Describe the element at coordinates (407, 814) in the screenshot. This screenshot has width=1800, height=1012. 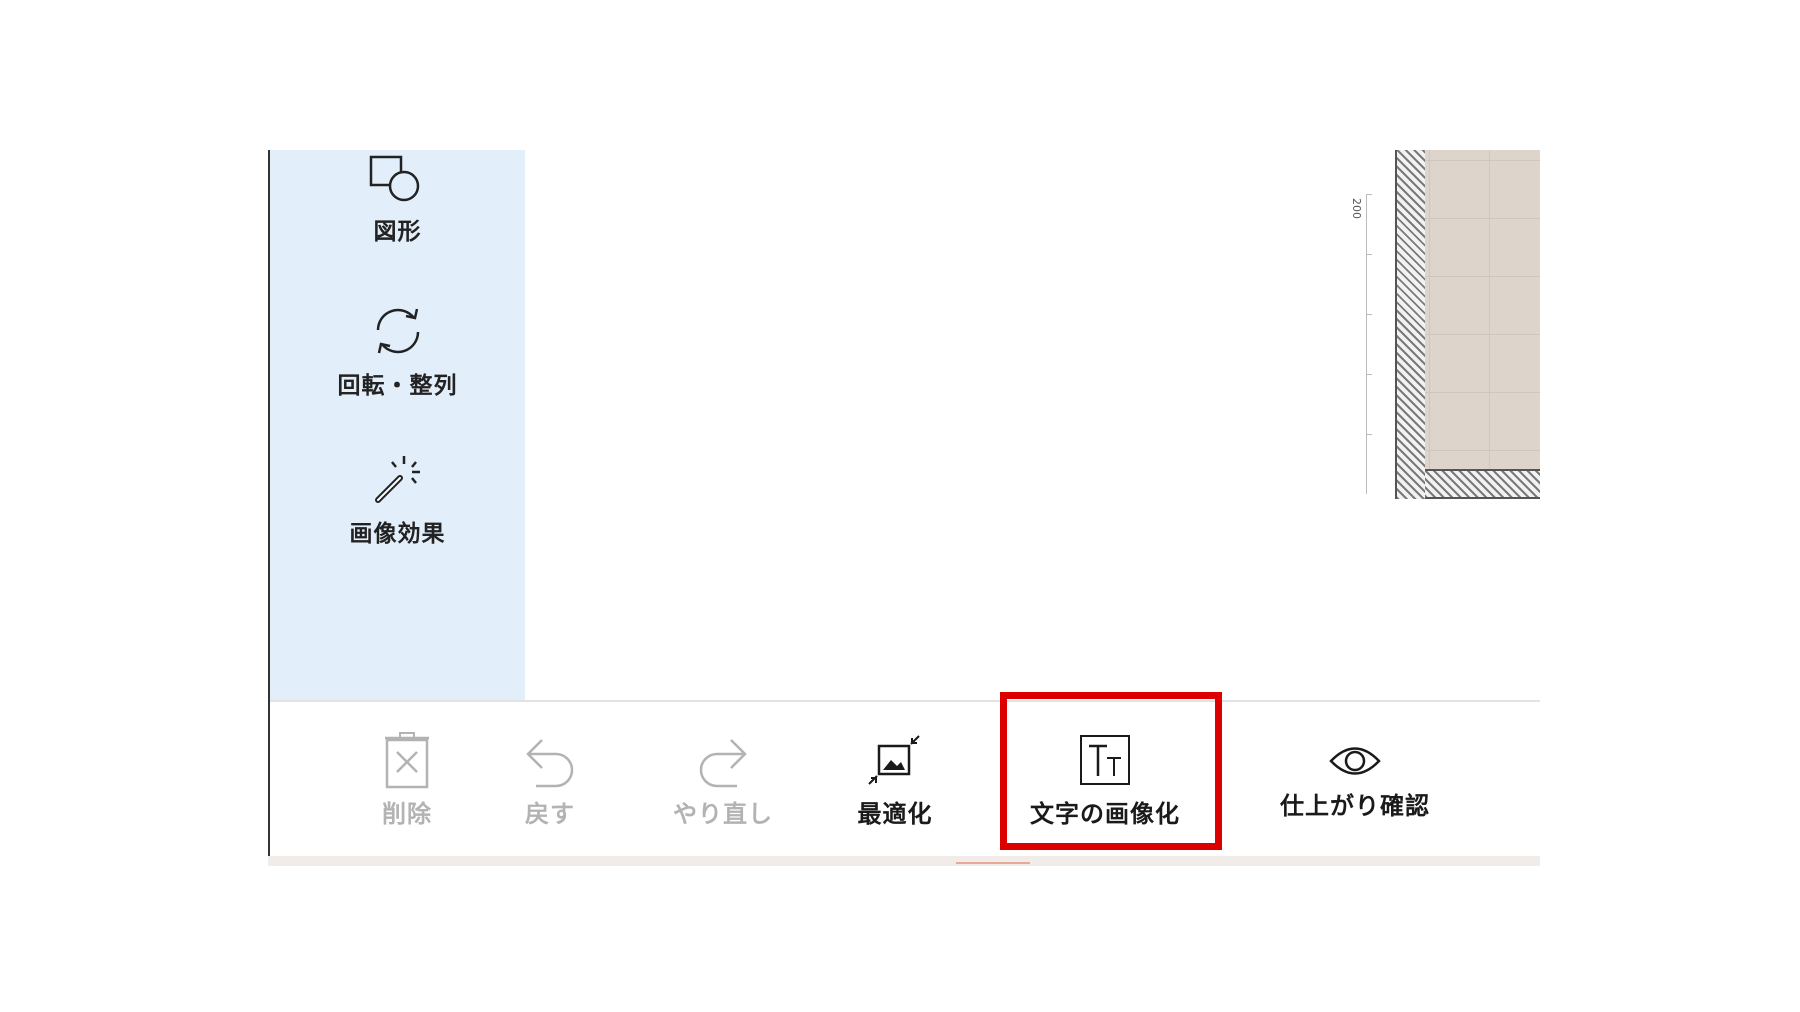
I see `delete-label: 削除` at that location.